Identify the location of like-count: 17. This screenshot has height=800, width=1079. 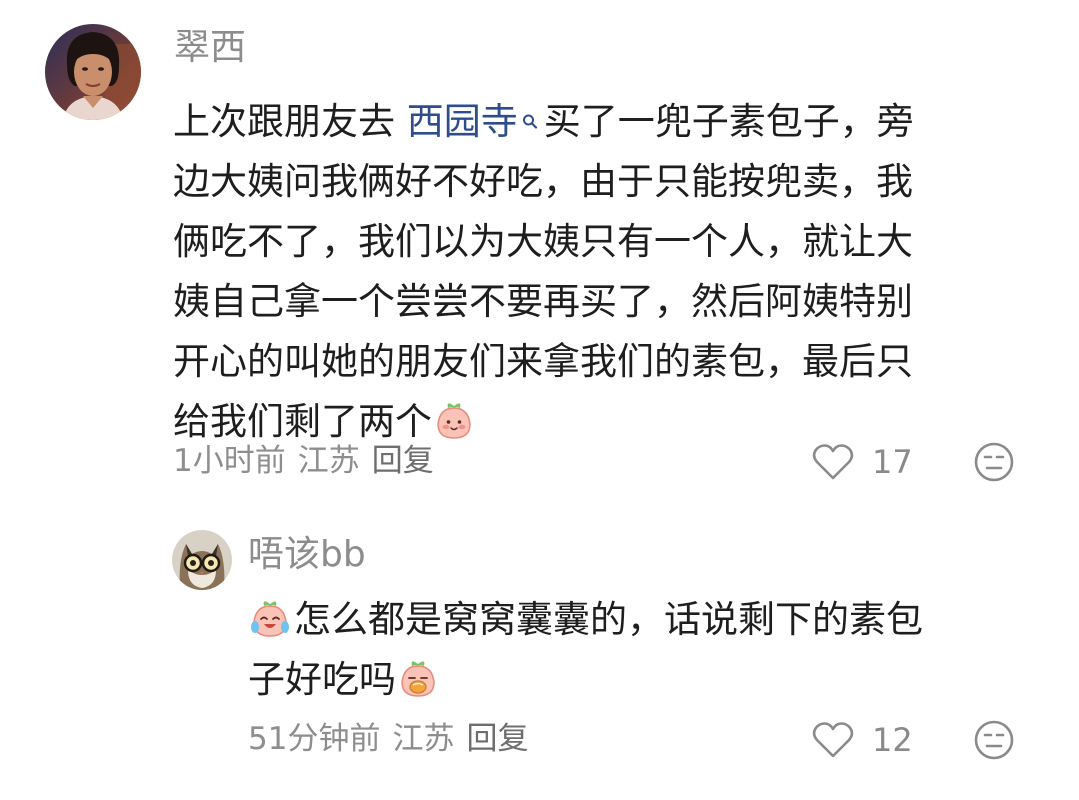
(892, 462).